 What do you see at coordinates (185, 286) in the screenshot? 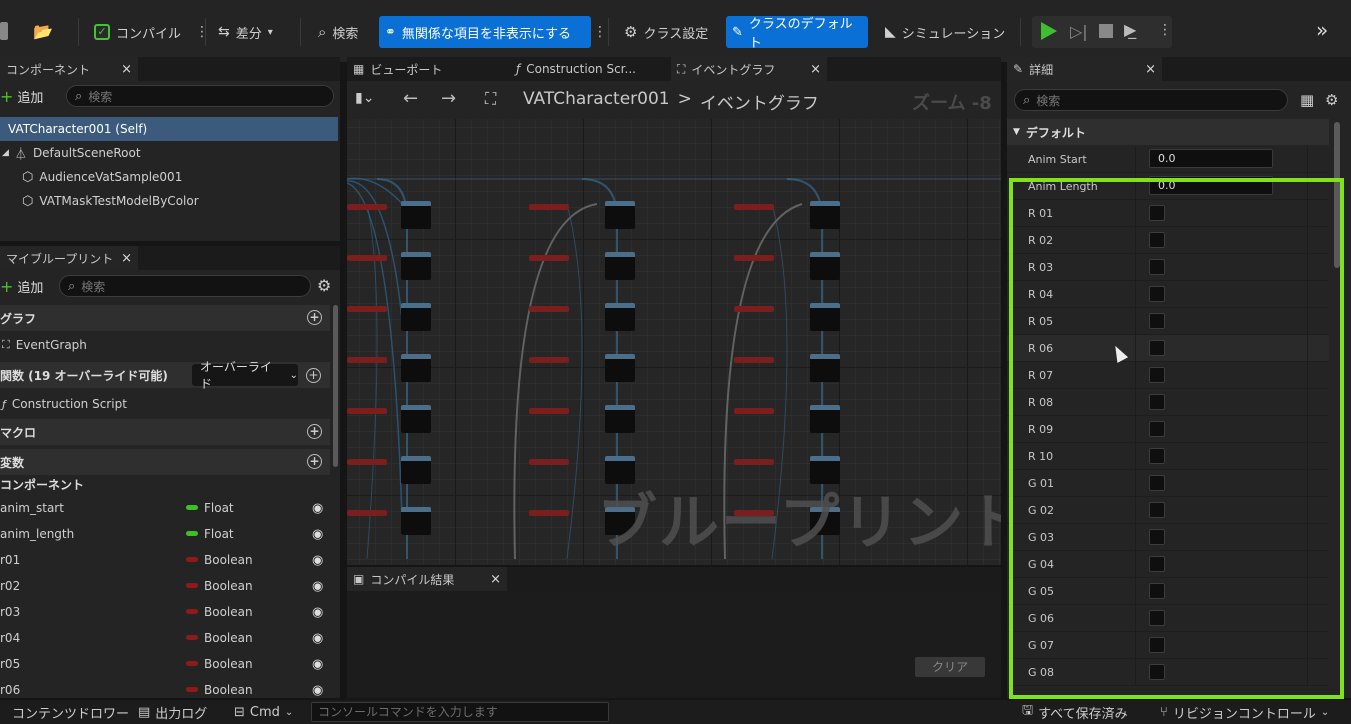
I see `mybp-search-input: ⌕ 検索` at bounding box center [185, 286].